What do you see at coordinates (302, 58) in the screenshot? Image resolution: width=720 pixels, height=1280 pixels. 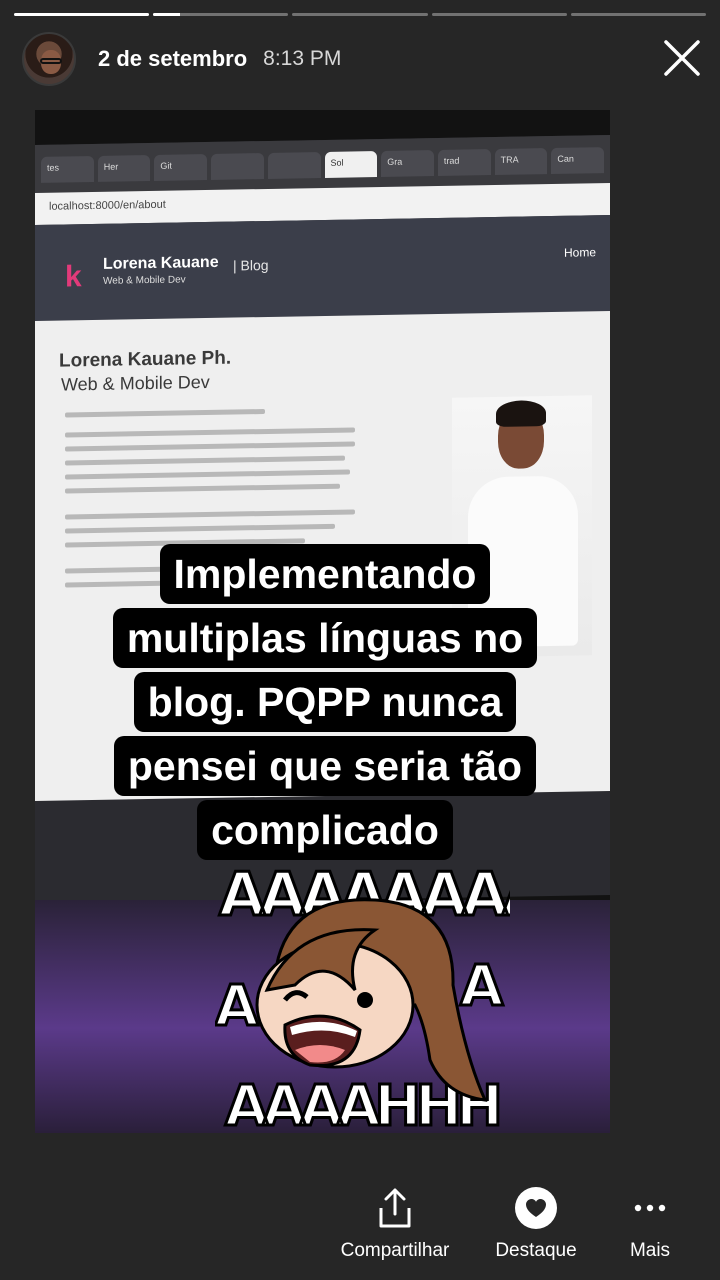 I see `story-time: 8:13 PM` at bounding box center [302, 58].